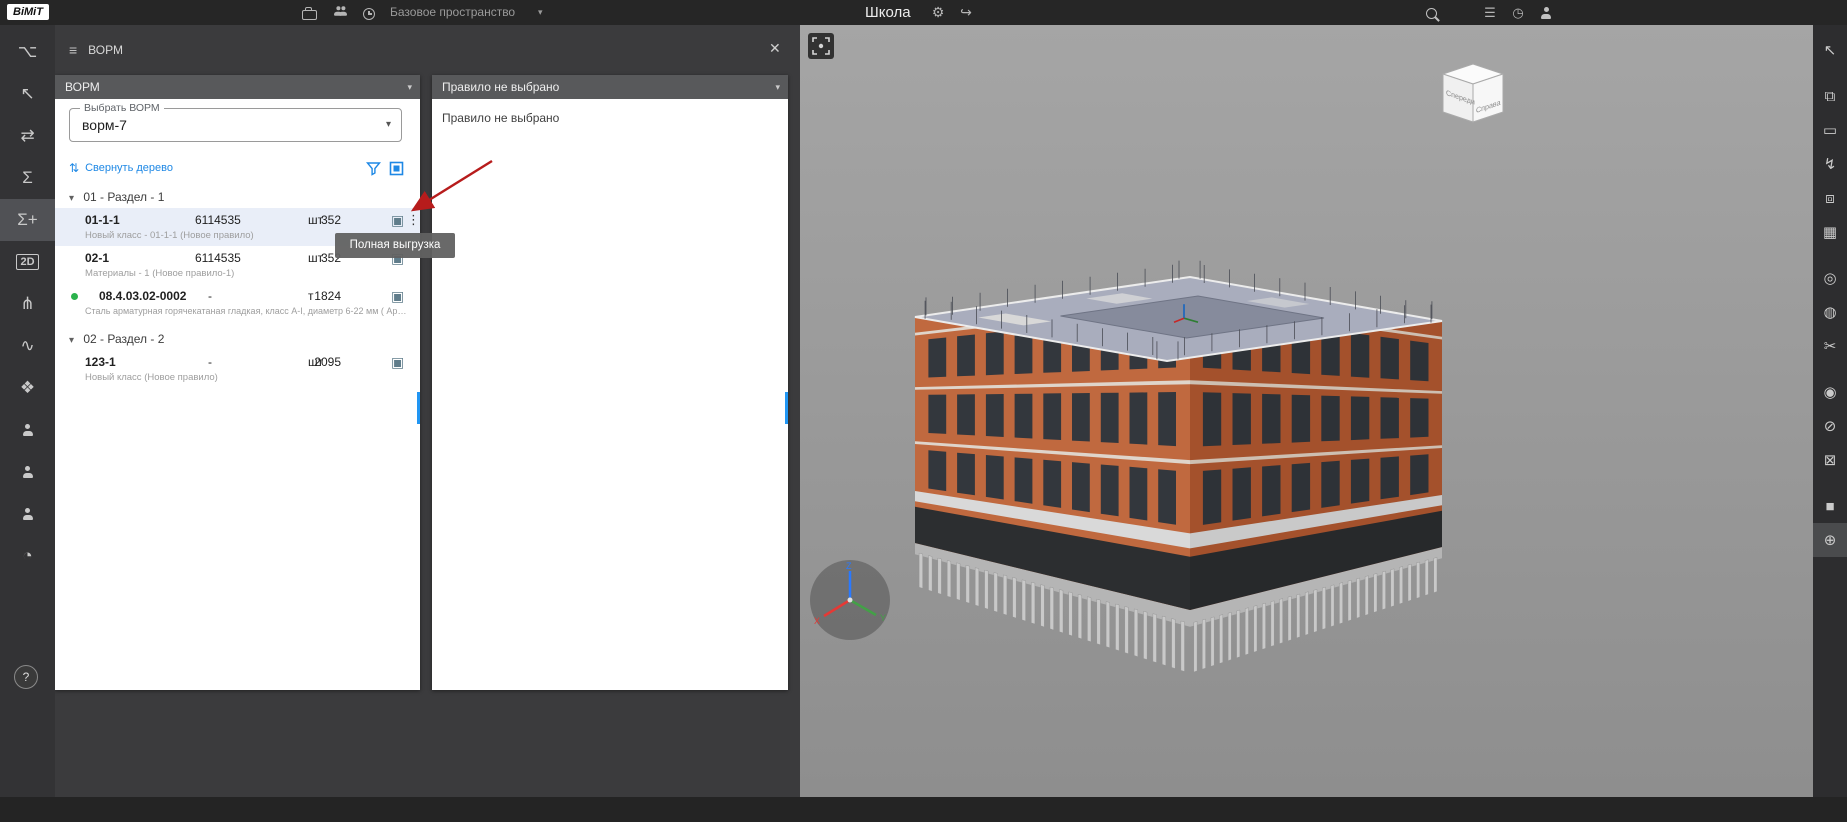 This screenshot has height=822, width=1847. What do you see at coordinates (1830, 232) in the screenshot?
I see `tool-grids: ▦` at bounding box center [1830, 232].